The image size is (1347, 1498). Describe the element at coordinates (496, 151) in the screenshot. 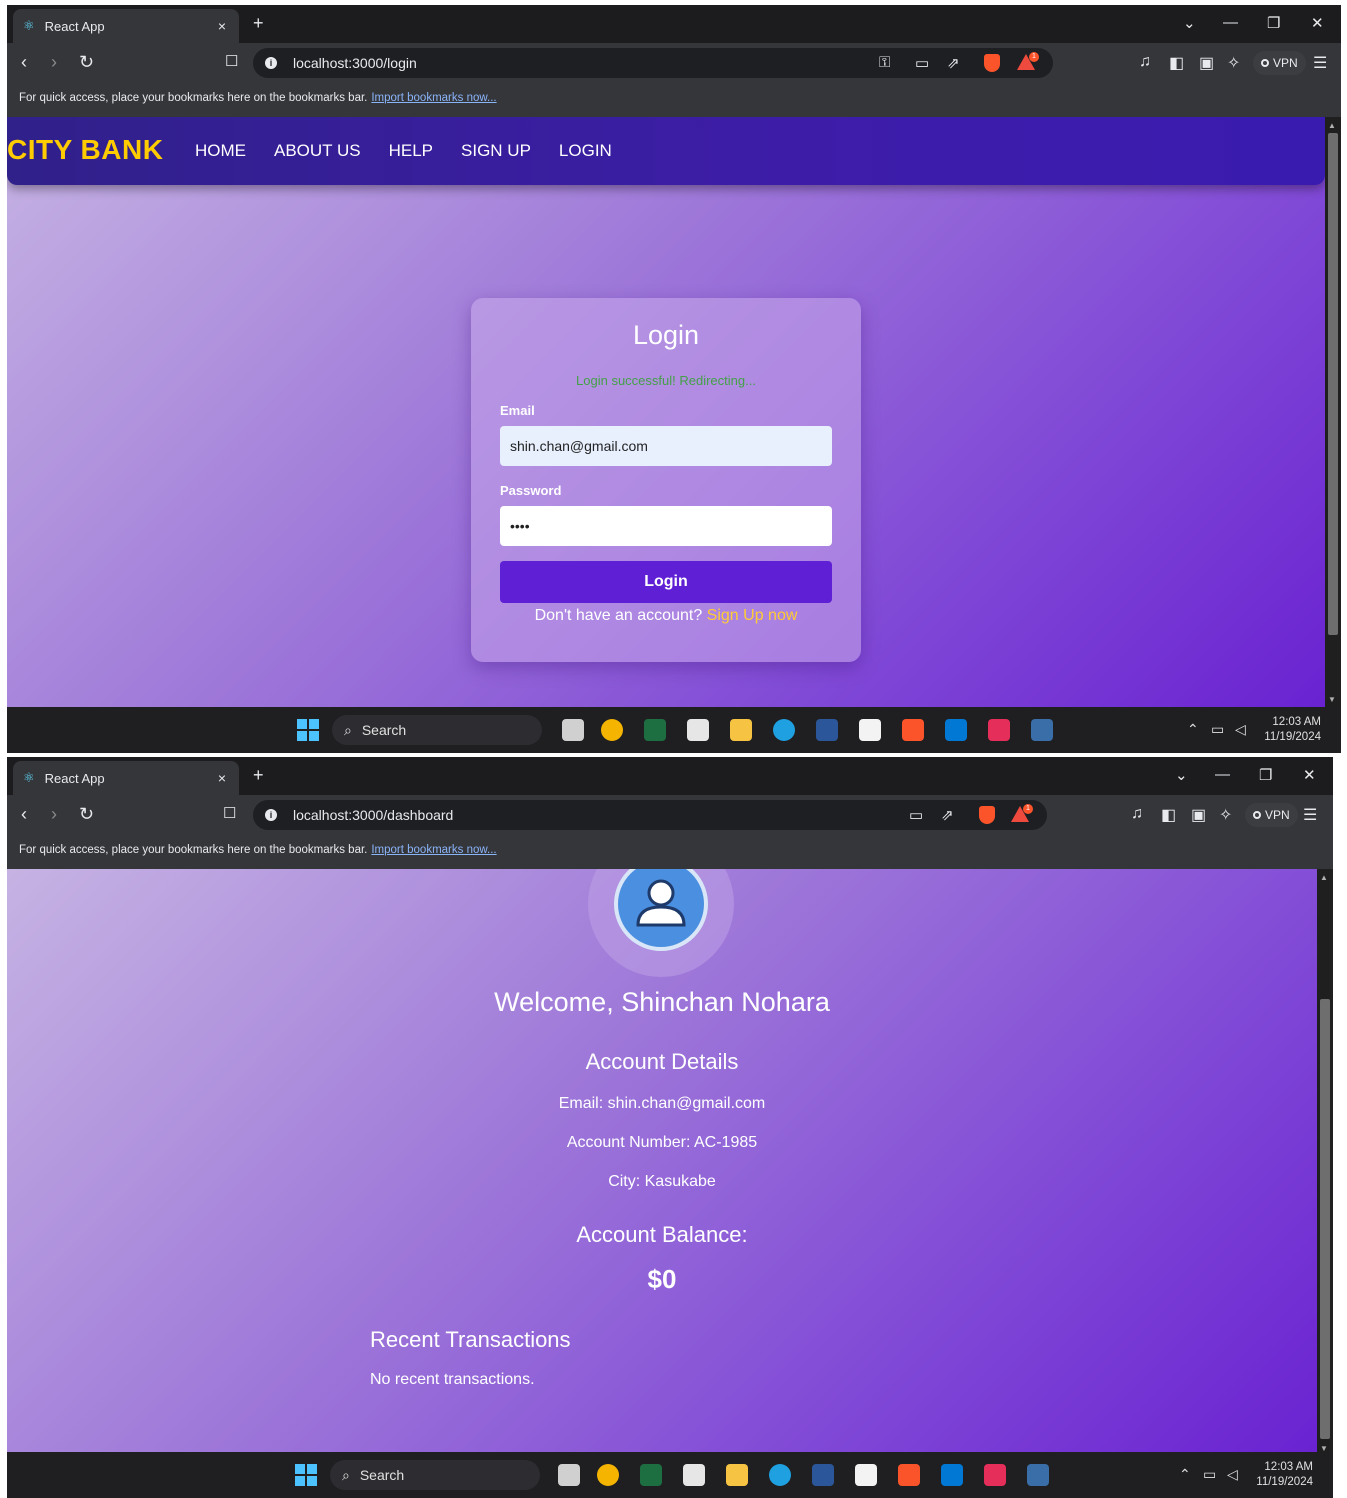

I see `nav-sign-up: SIGN UP` at that location.